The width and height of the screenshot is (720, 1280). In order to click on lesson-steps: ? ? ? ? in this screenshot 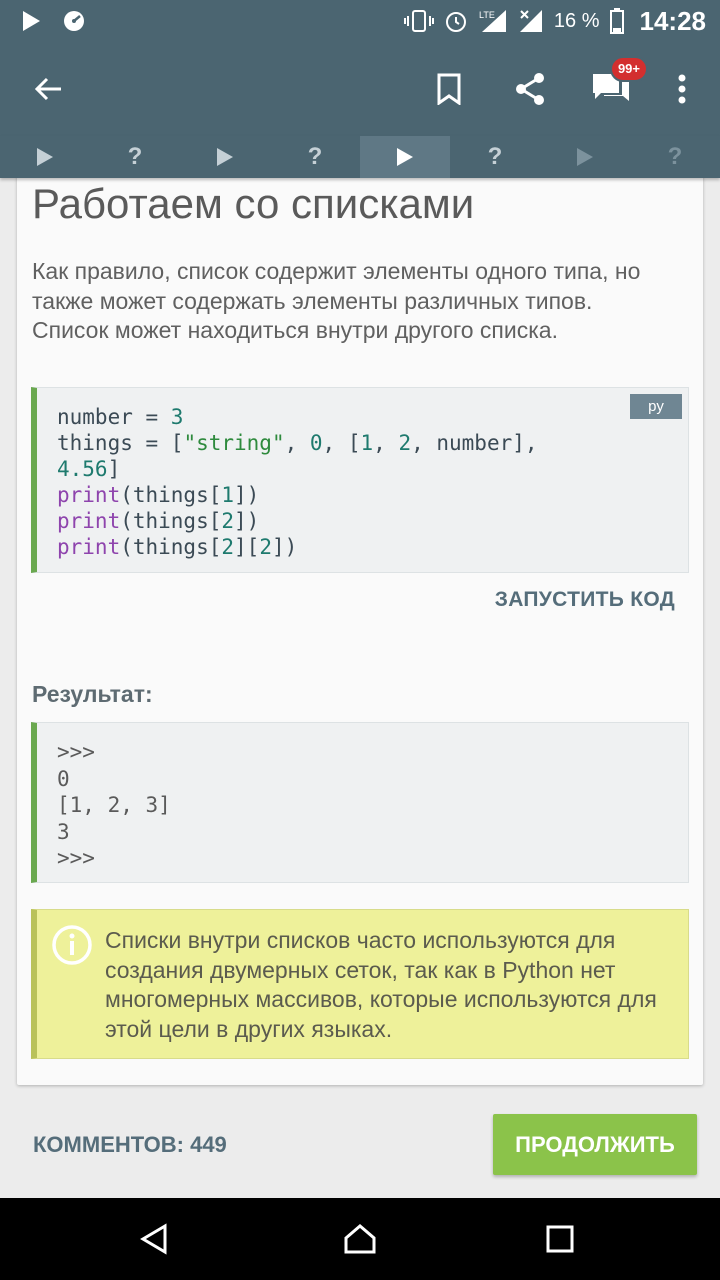, I will do `click(360, 157)`.